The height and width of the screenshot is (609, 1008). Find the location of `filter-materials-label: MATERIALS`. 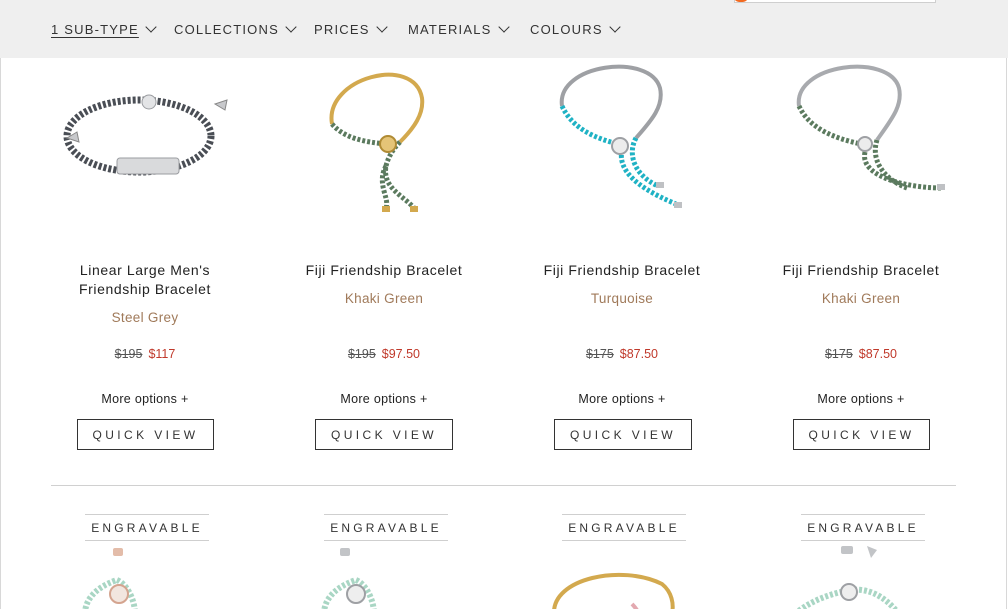

filter-materials-label: MATERIALS is located at coordinates (450, 29).